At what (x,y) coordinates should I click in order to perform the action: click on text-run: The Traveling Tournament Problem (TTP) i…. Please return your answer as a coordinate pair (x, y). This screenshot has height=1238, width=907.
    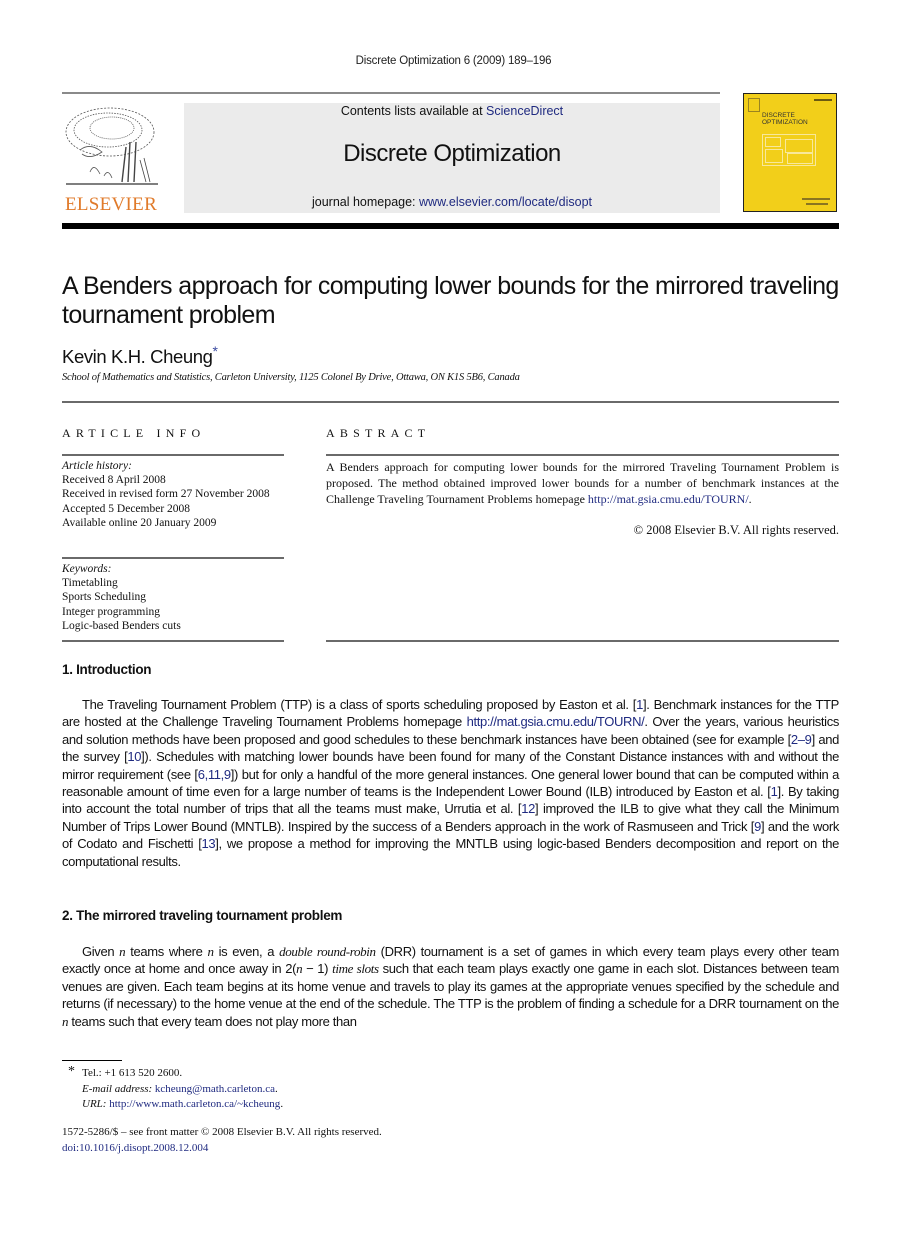
    Looking at the image, I should click on (359, 704).